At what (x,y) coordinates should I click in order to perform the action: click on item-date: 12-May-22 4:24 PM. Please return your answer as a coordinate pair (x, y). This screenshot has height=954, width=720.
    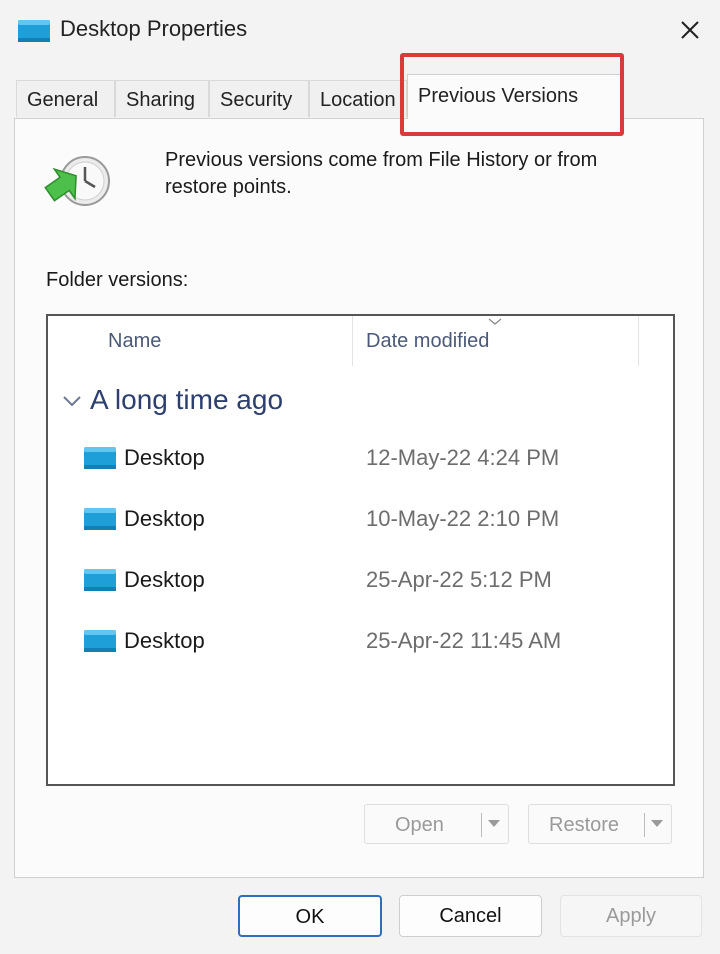
    Looking at the image, I should click on (463, 457).